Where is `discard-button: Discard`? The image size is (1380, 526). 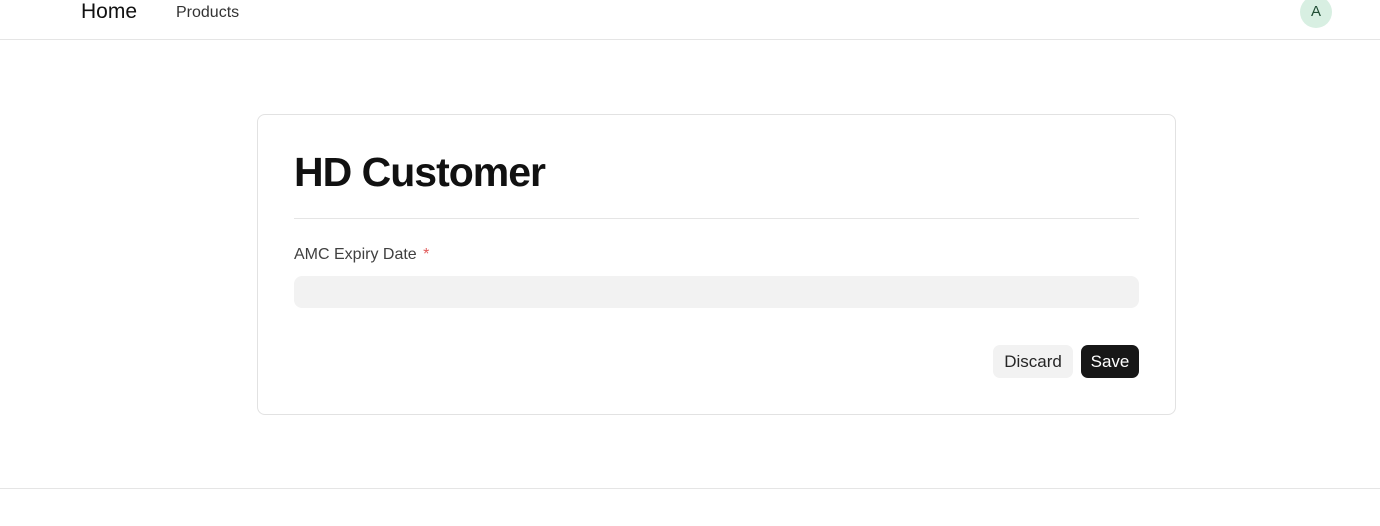 discard-button: Discard is located at coordinates (1033, 361).